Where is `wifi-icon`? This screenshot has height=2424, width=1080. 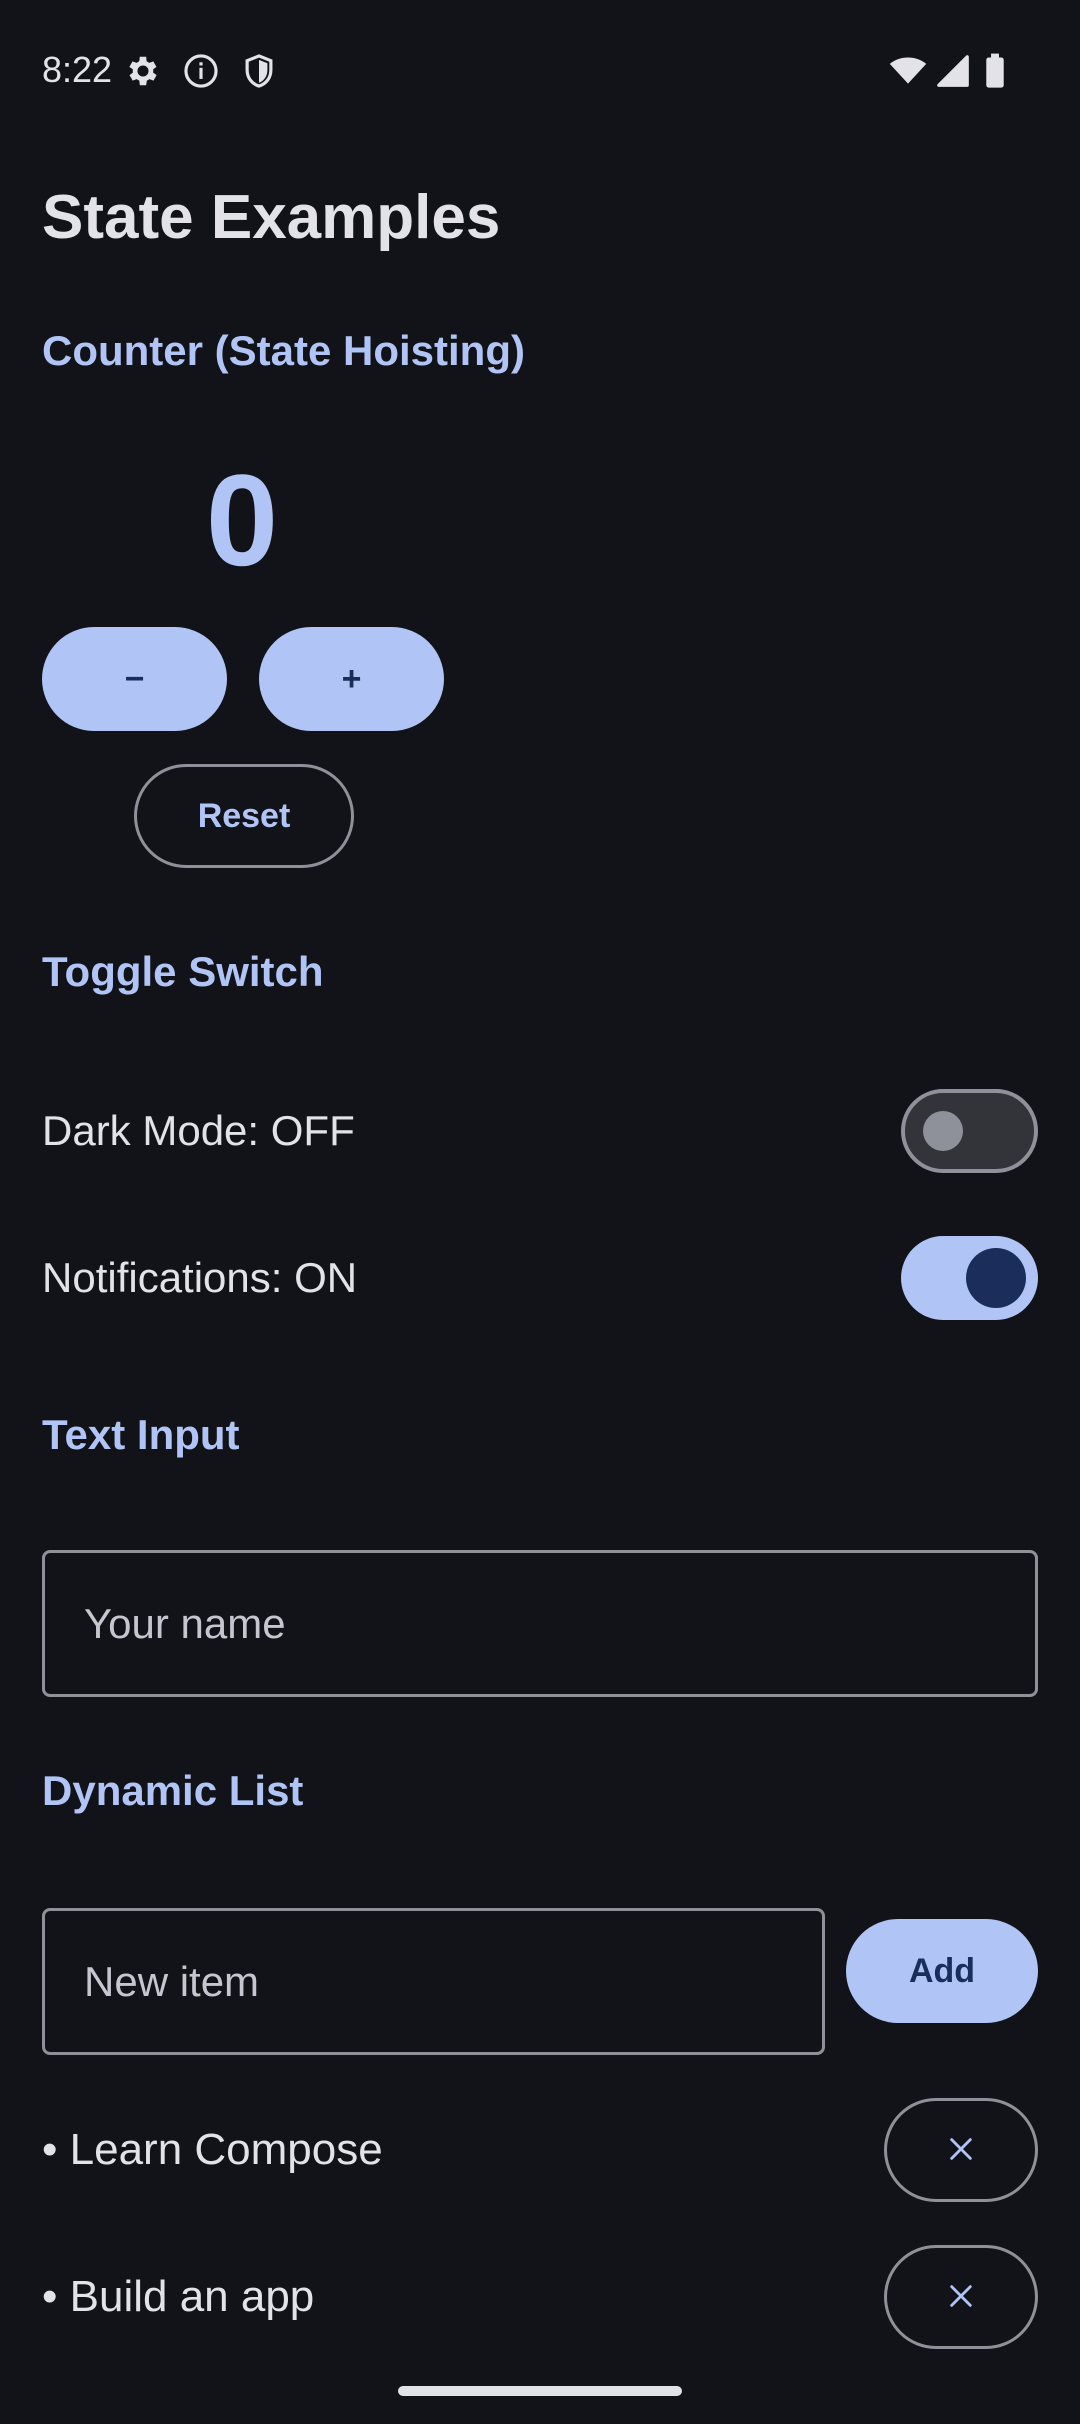 wifi-icon is located at coordinates (908, 71).